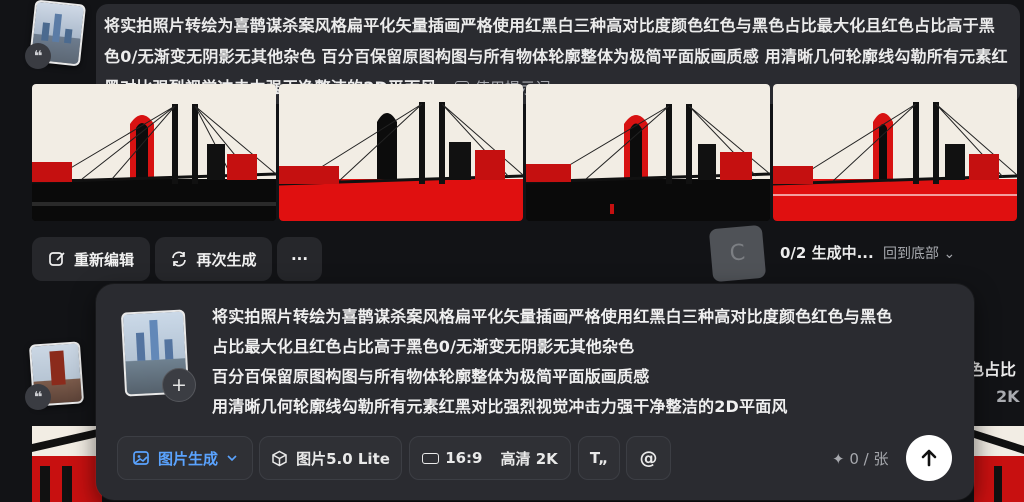 The height and width of the screenshot is (502, 1024). Describe the element at coordinates (343, 458) in the screenshot. I see `model-label: 图片5.0 Lite` at that location.